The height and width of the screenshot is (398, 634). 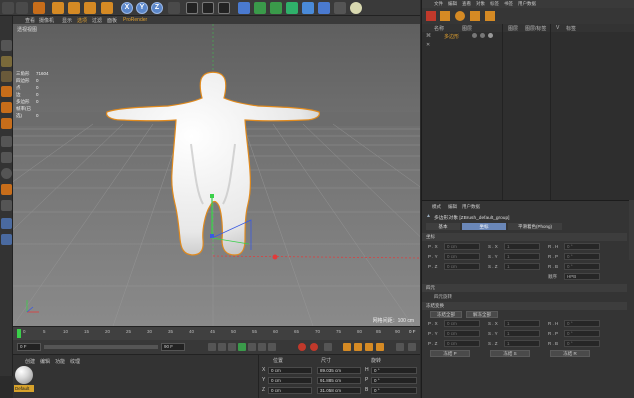 I want to click on mat-menu-edit: 编辑, so click(x=45, y=361).